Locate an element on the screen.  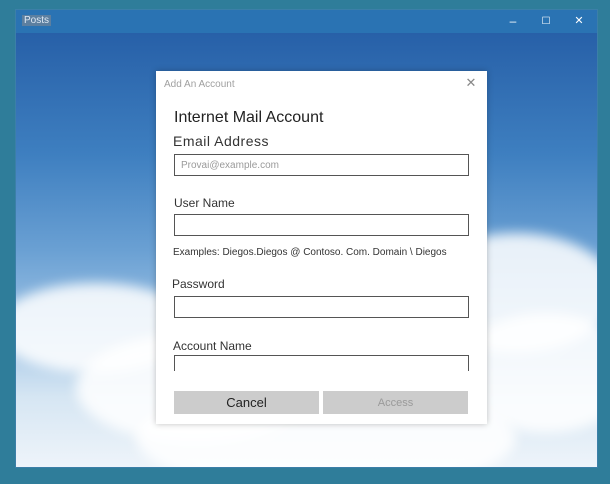
dialog-title: Add An Account is located at coordinates (199, 84).